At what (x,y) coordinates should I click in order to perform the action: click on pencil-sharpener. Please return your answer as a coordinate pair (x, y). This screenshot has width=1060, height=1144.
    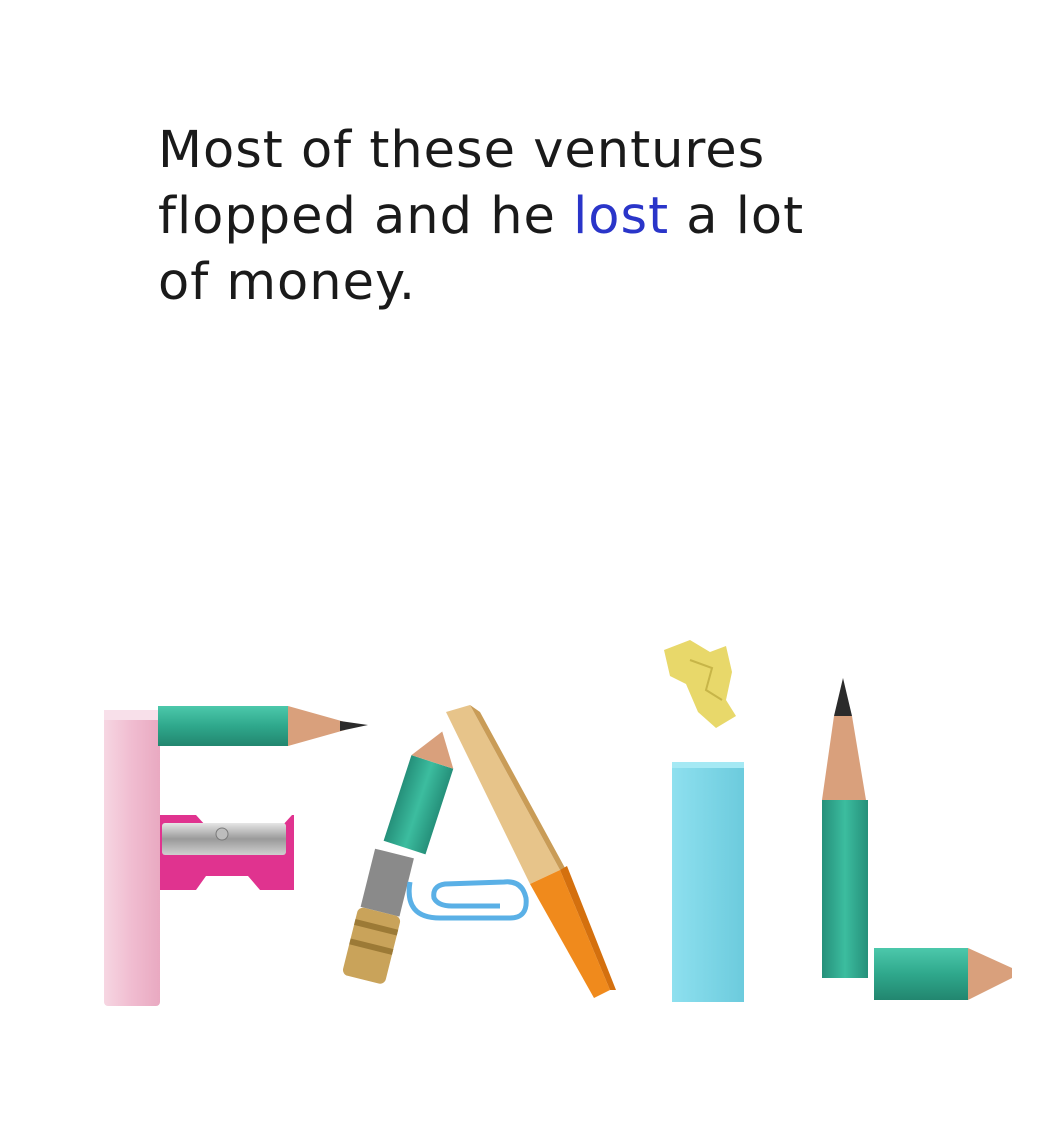
    Looking at the image, I should click on (227, 852).